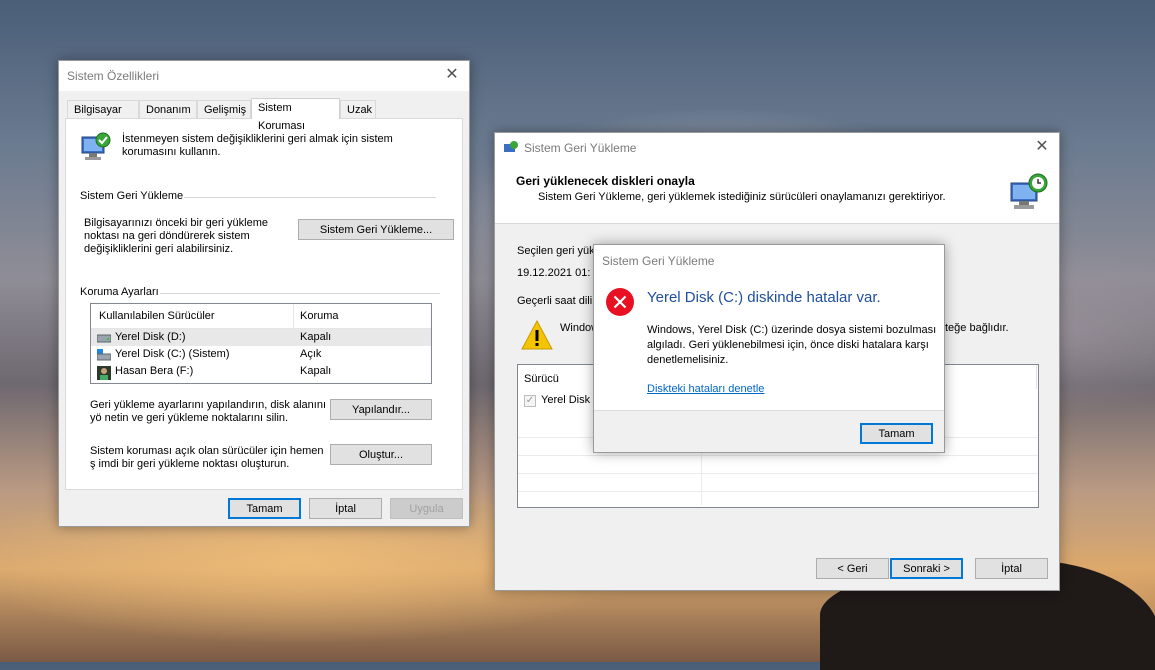  What do you see at coordinates (764, 297) in the screenshot?
I see `error-heading: Yerel Disk (C:) diskinde hatalar var.` at bounding box center [764, 297].